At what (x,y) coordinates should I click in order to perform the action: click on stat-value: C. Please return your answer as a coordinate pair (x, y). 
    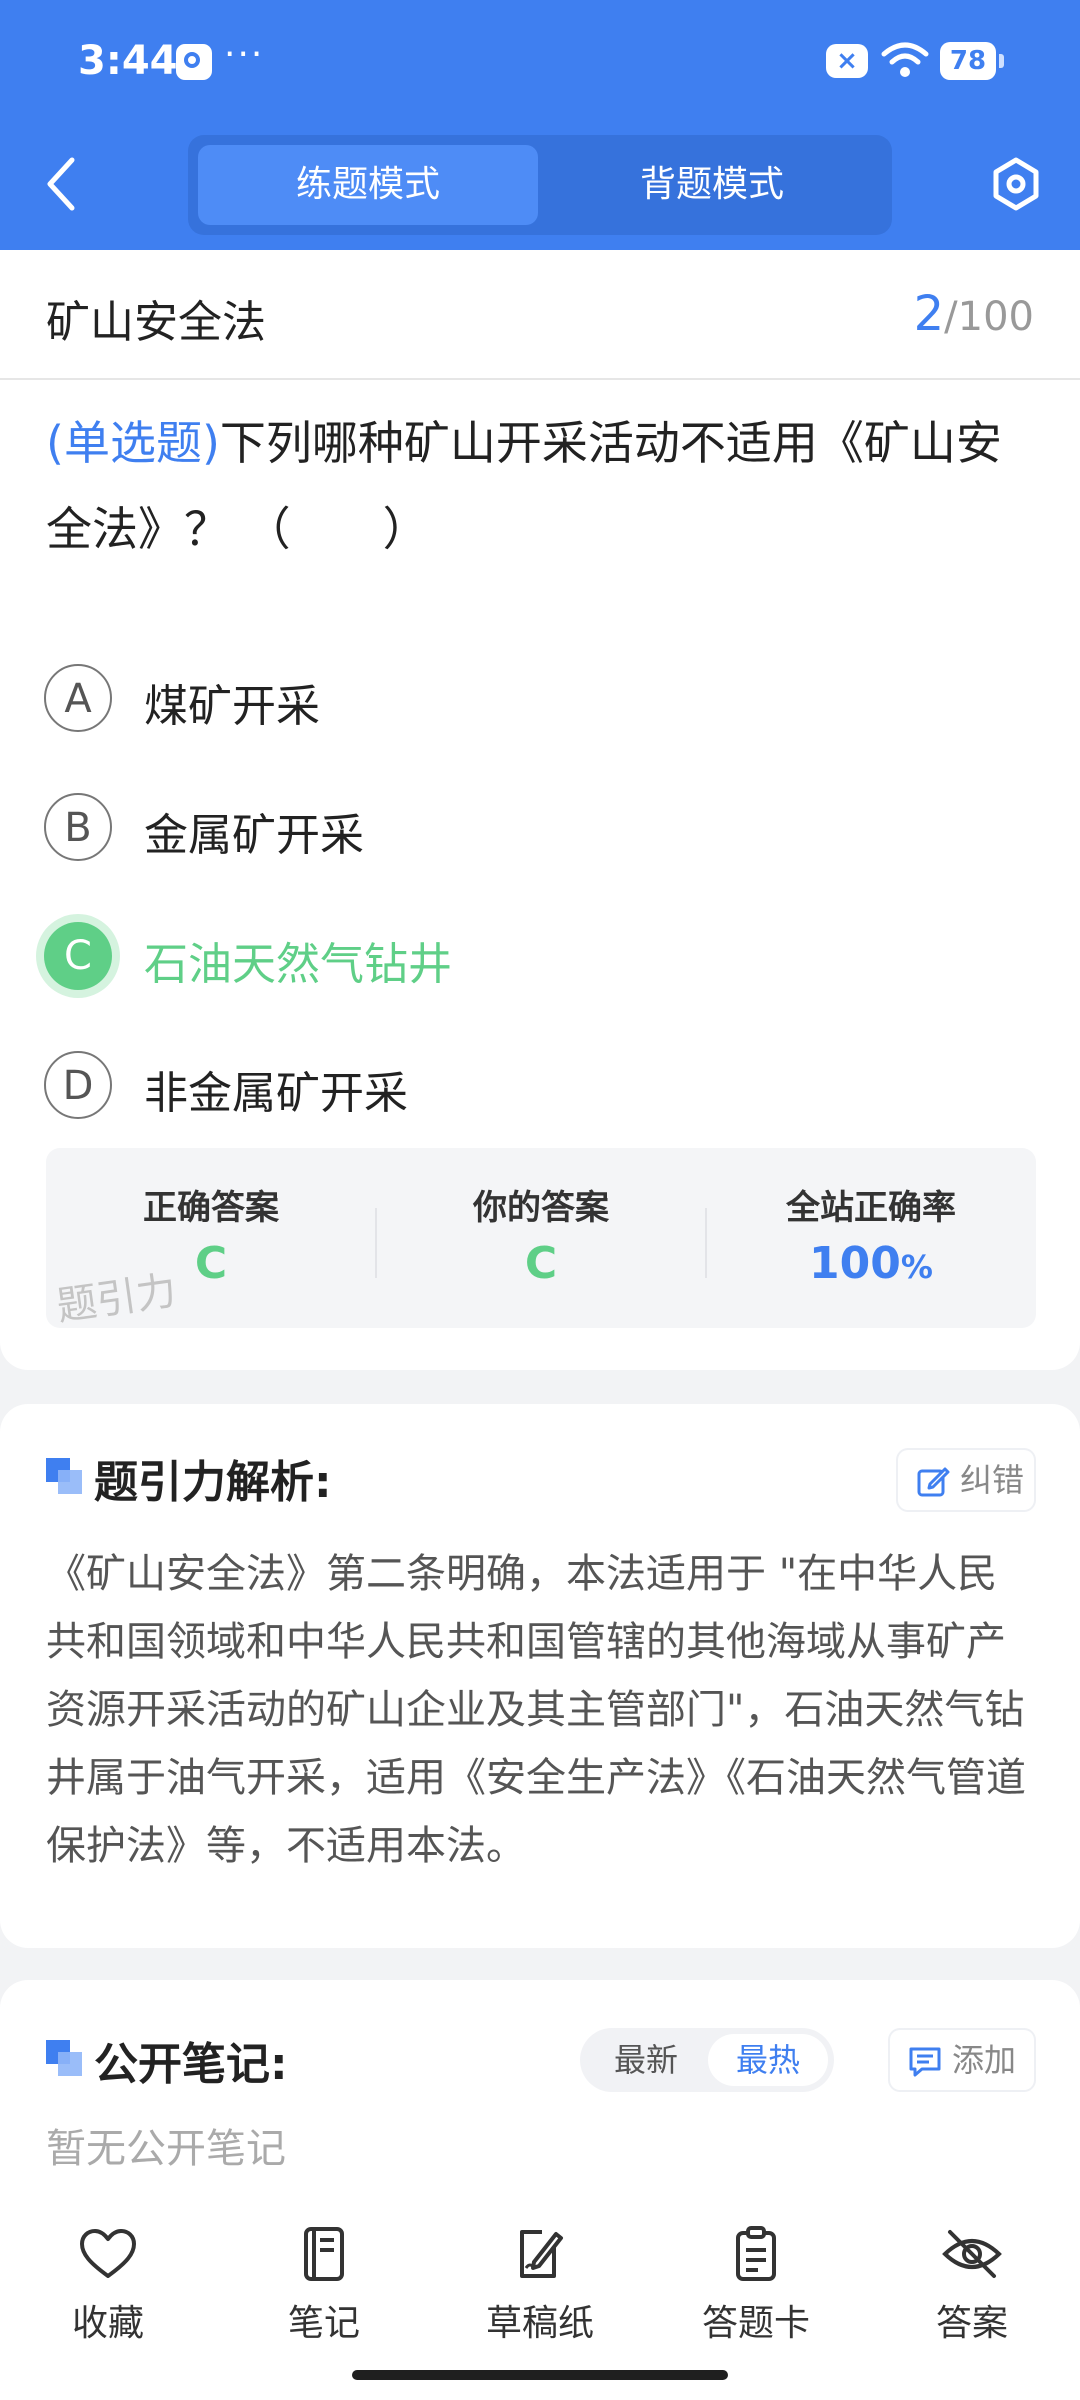
    Looking at the image, I should click on (541, 1263).